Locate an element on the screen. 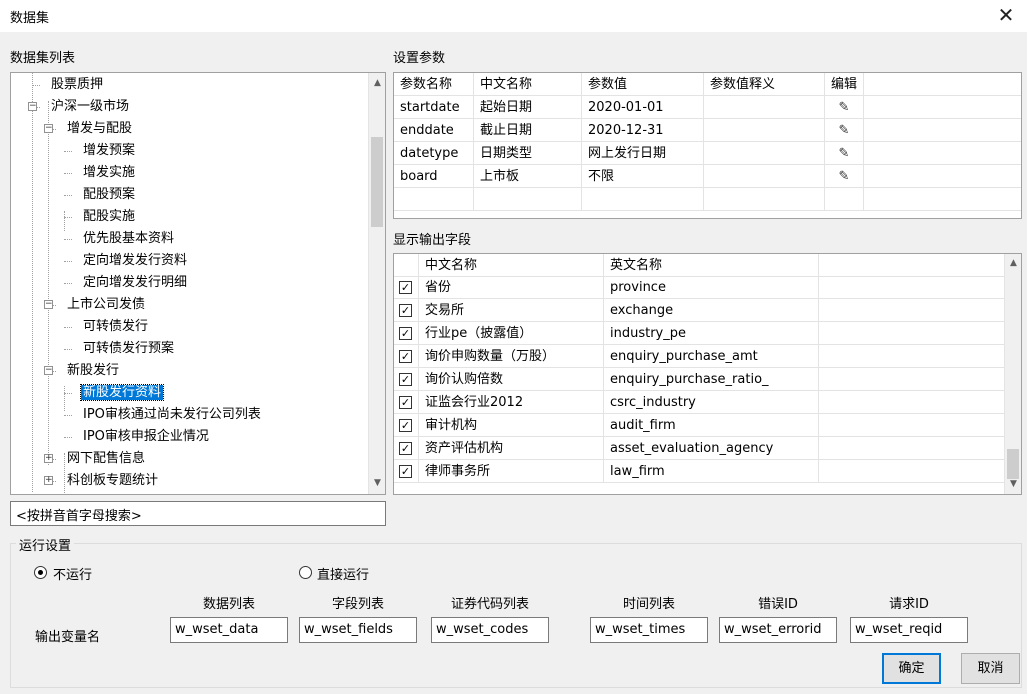 This screenshot has width=1027, height=694. tree-item: 配股预案 is located at coordinates (109, 195).